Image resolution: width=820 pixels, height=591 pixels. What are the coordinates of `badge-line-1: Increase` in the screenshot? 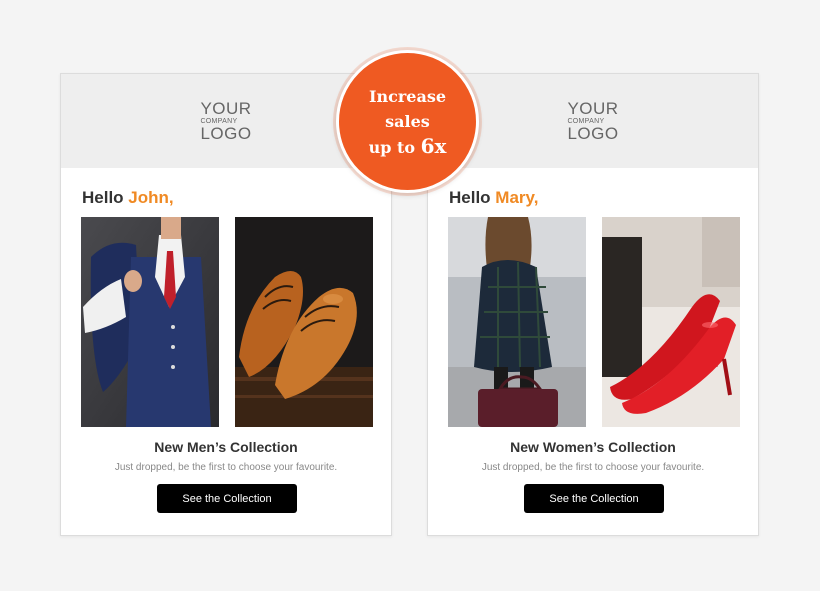 It's located at (407, 96).